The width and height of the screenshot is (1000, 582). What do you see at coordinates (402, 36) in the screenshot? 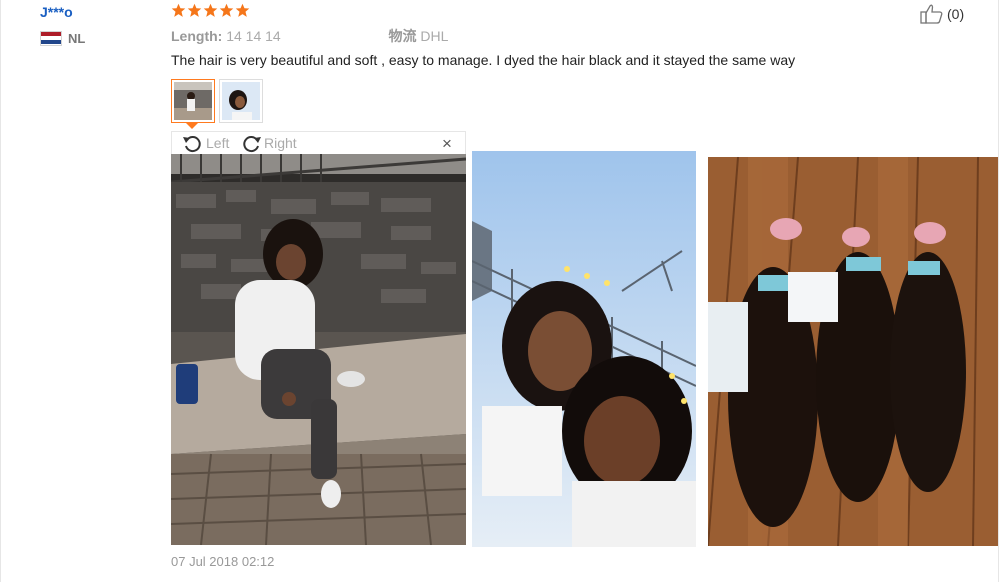
I see `shipping-label: 物流` at bounding box center [402, 36].